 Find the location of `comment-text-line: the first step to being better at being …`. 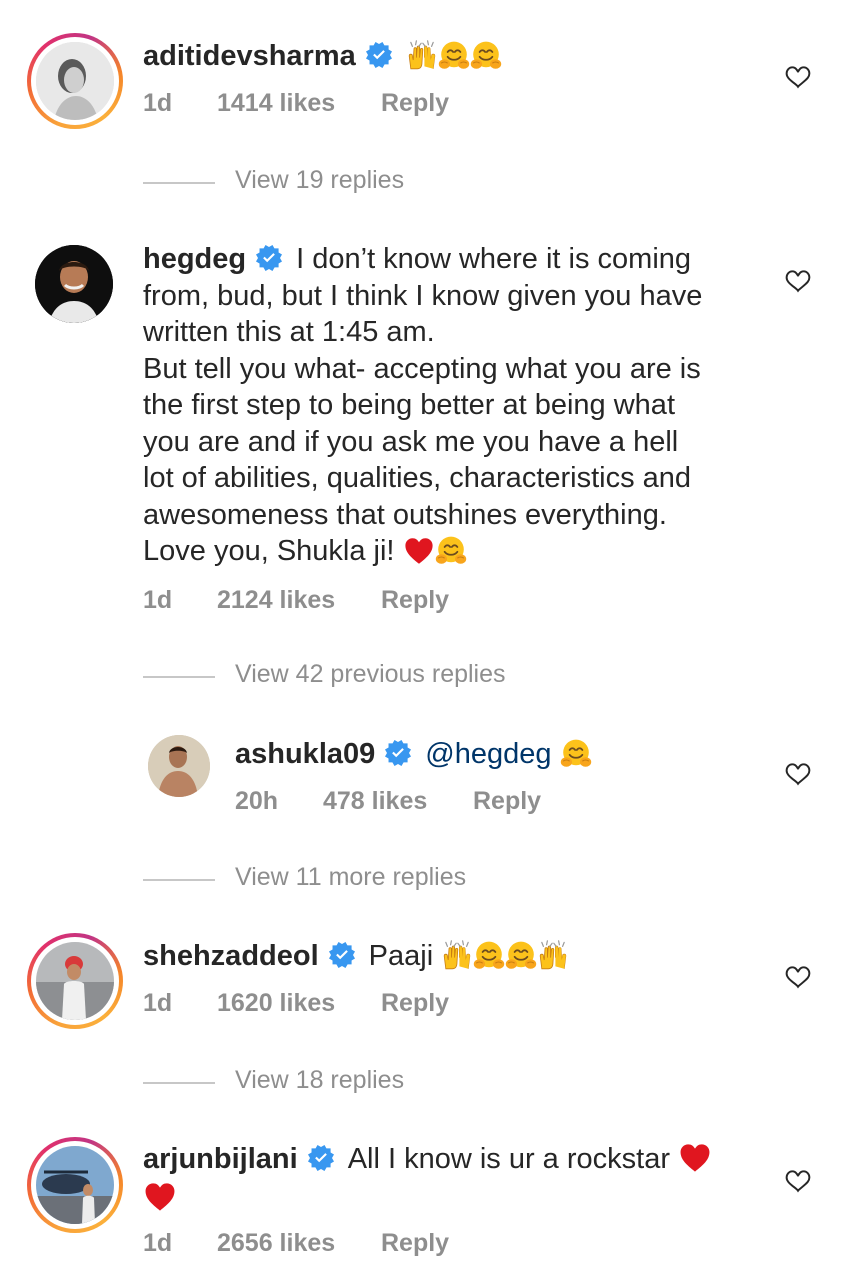

comment-text-line: the first step to being better at being … is located at coordinates (409, 405).